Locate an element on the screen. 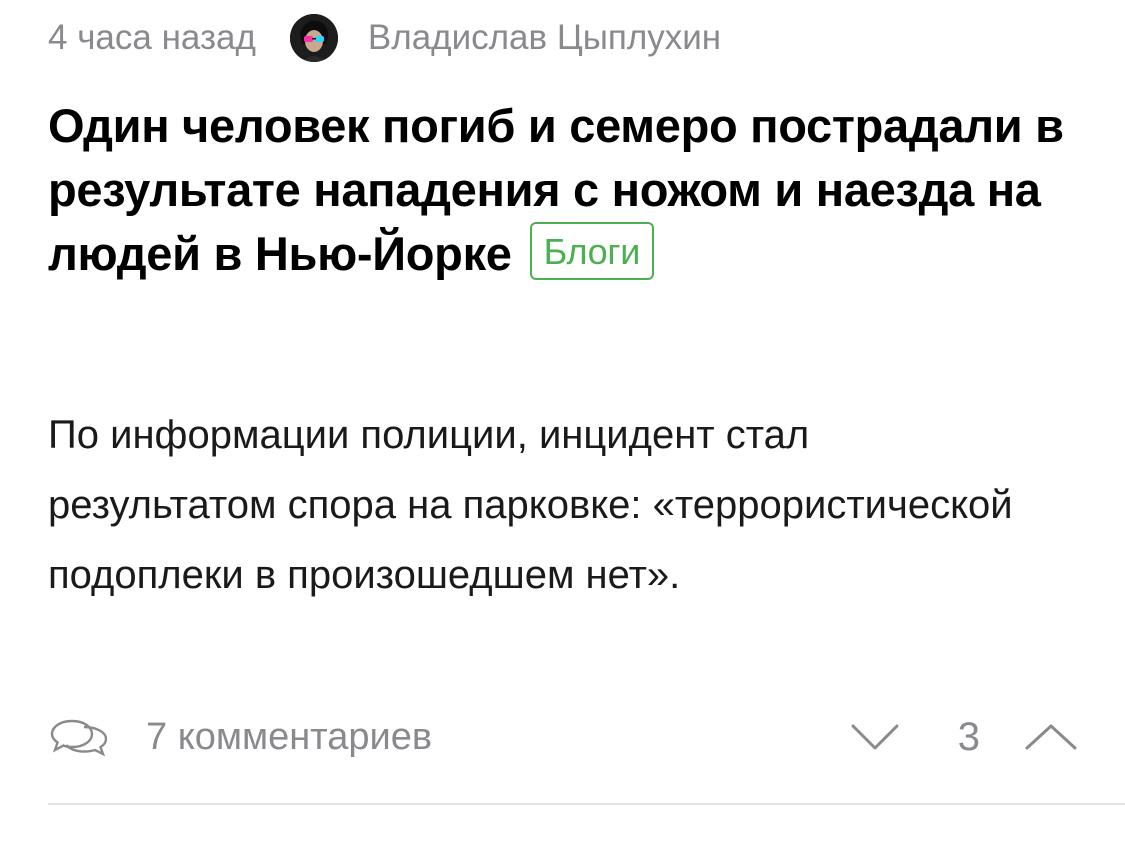 The height and width of the screenshot is (841, 1125). downvote-button is located at coordinates (875, 737).